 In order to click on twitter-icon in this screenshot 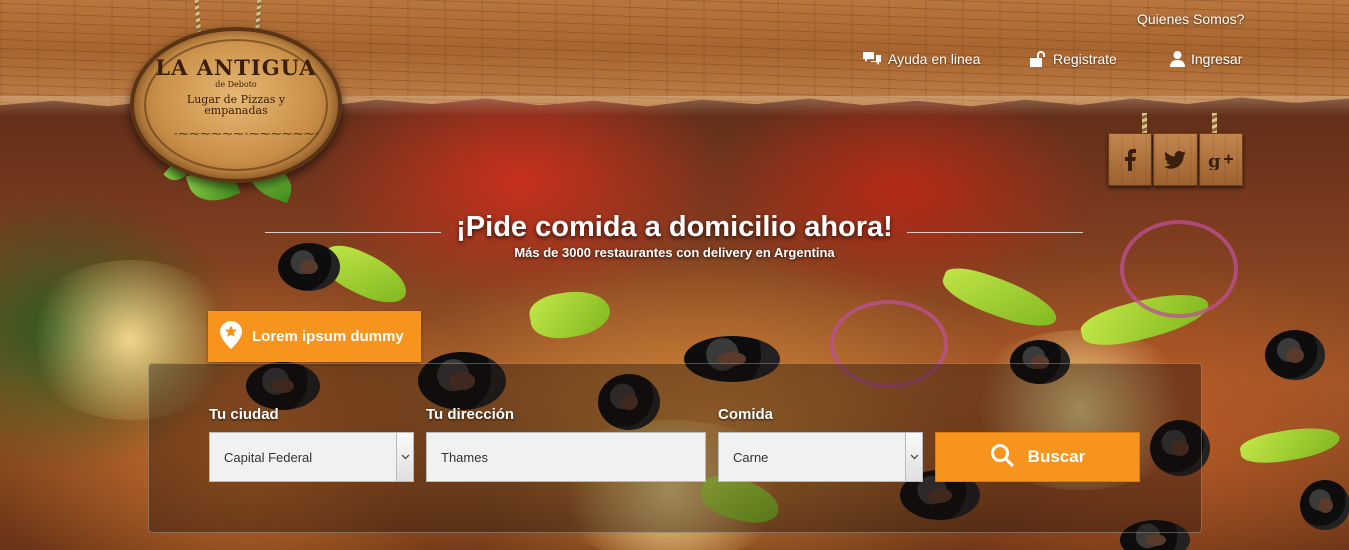, I will do `click(1175, 159)`.